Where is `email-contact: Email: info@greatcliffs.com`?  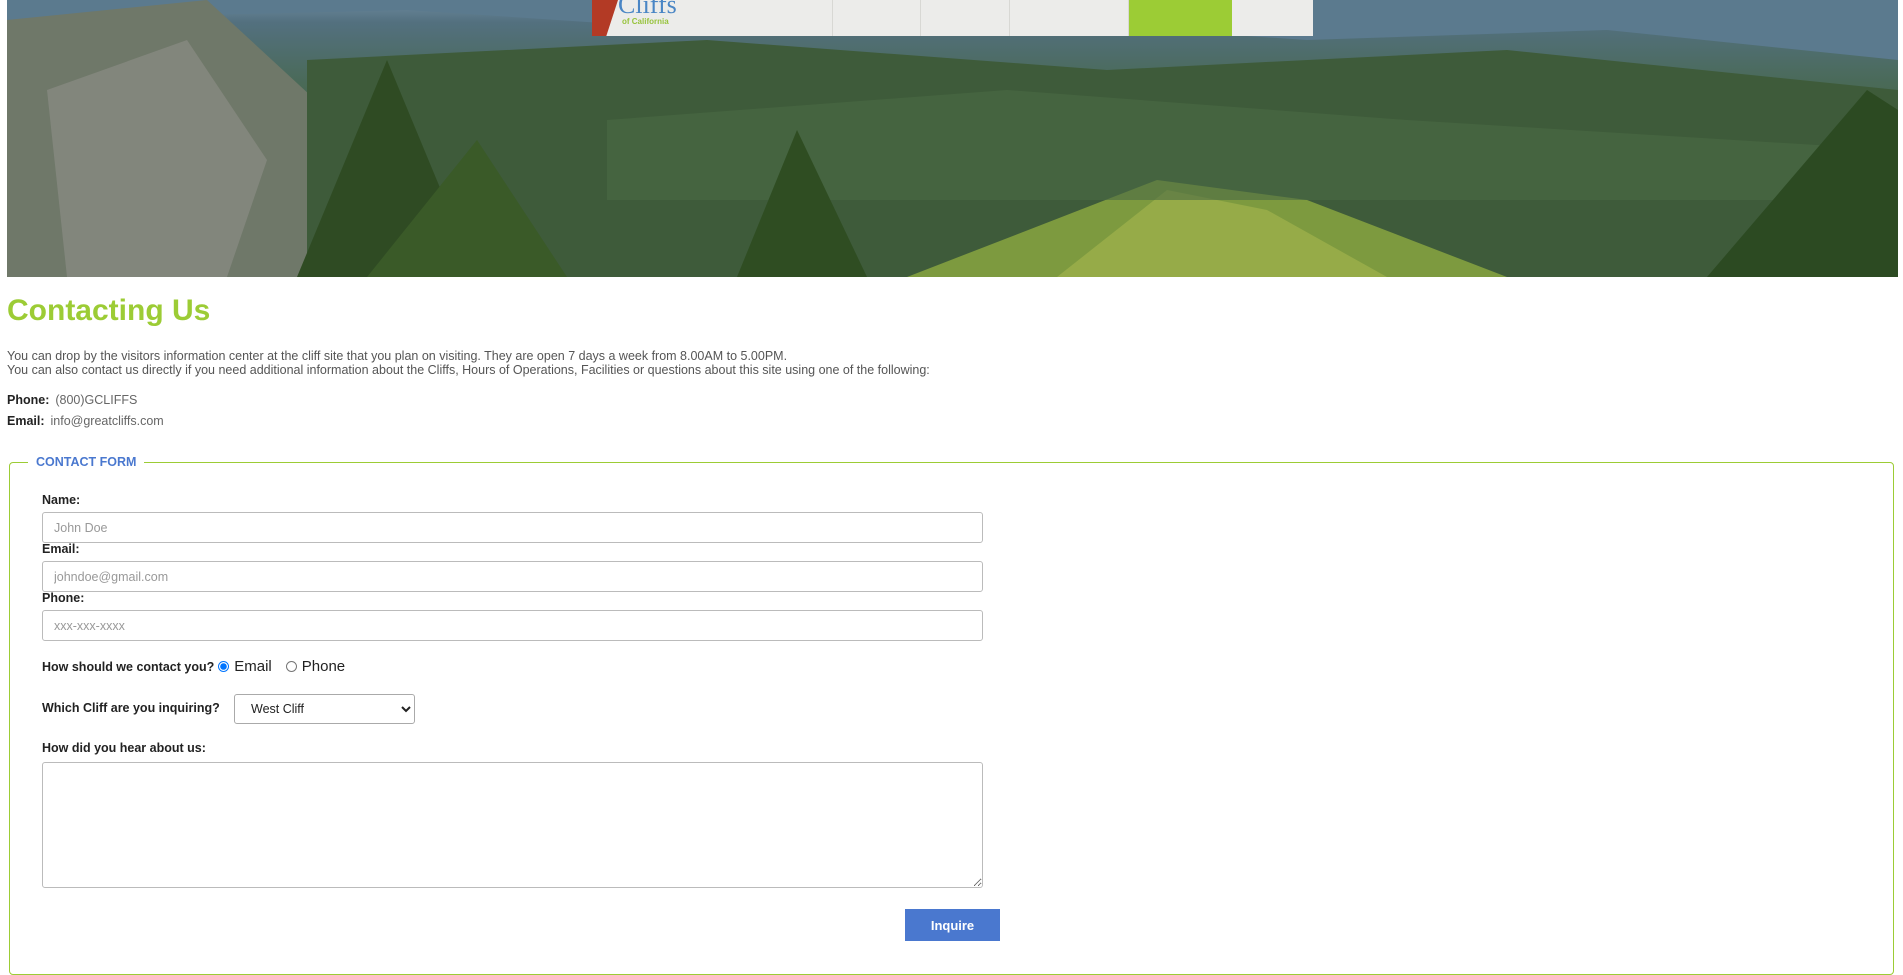
email-contact: Email: info@greatcliffs.com is located at coordinates (85, 421).